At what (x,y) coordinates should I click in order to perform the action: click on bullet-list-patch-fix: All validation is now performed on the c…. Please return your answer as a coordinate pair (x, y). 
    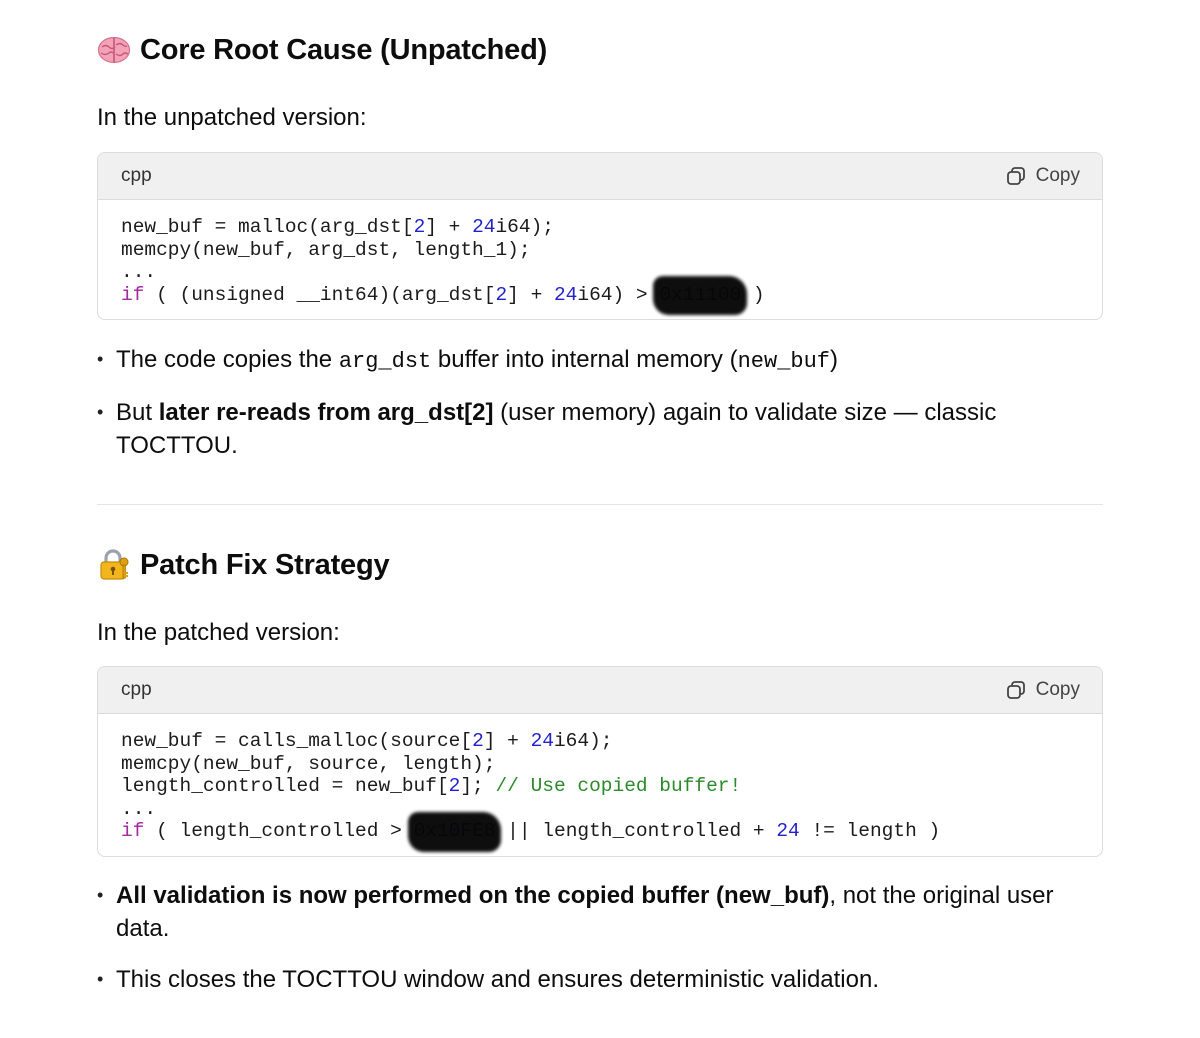
    Looking at the image, I should click on (597, 946).